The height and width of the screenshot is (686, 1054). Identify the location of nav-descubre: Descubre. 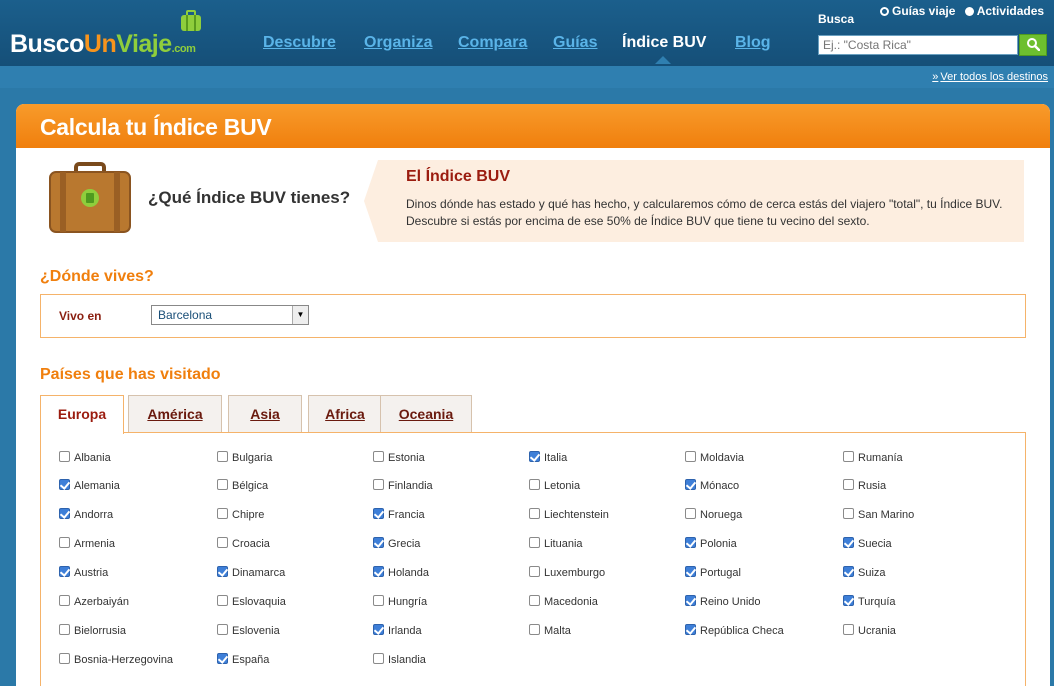
(299, 43).